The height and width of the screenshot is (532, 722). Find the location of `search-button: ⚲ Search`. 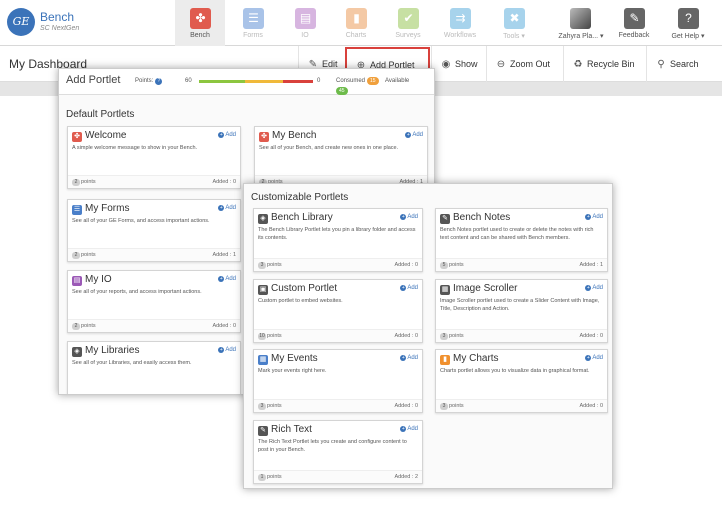

search-button: ⚲ Search is located at coordinates (684, 64).